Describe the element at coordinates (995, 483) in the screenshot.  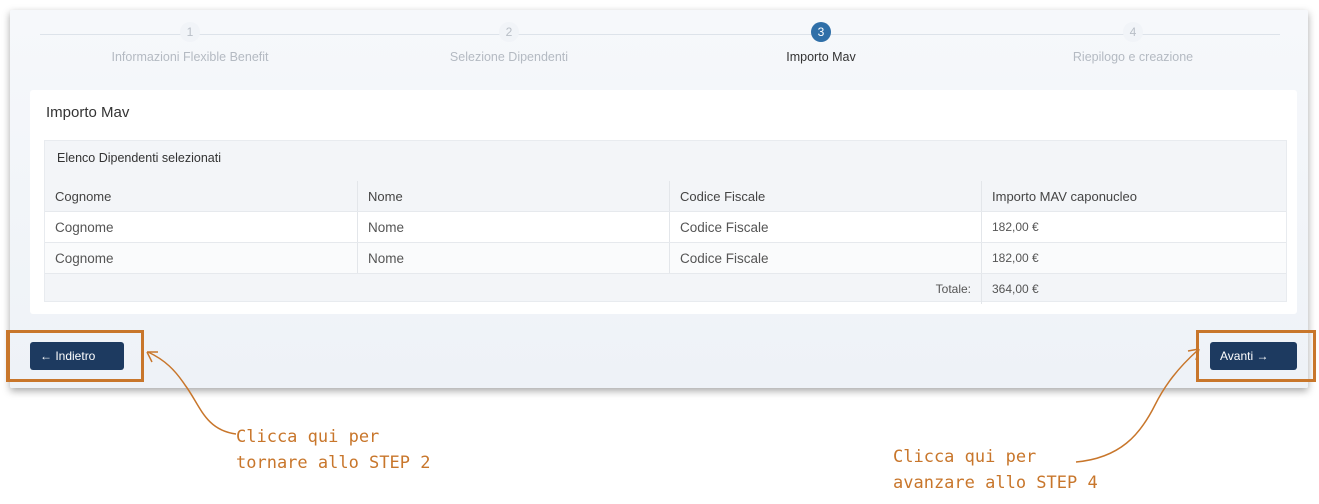
I see `next-callout-line2: avanzare allo STEP 4` at that location.